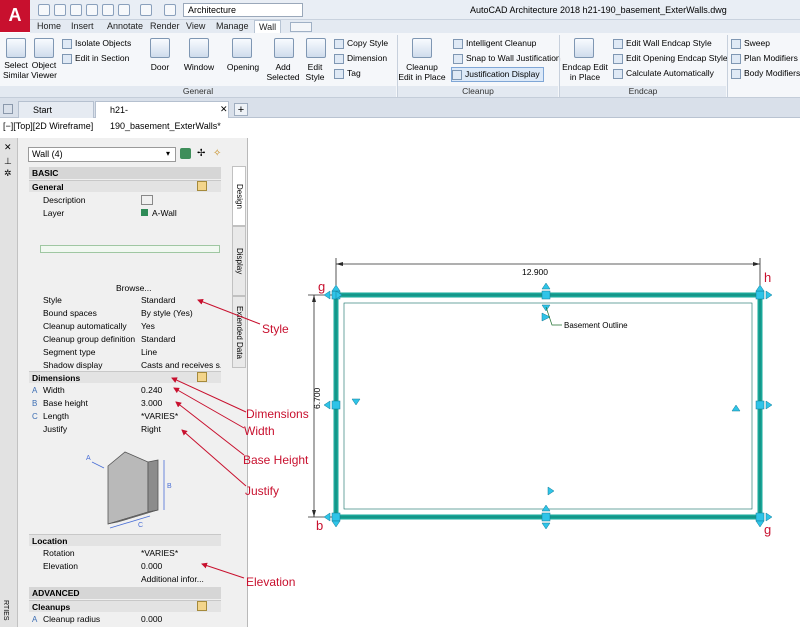 The image size is (800, 627). Describe the element at coordinates (494, 43) in the screenshot. I see `intelligent-cleanup-button: Intelligent Cleanup` at that location.